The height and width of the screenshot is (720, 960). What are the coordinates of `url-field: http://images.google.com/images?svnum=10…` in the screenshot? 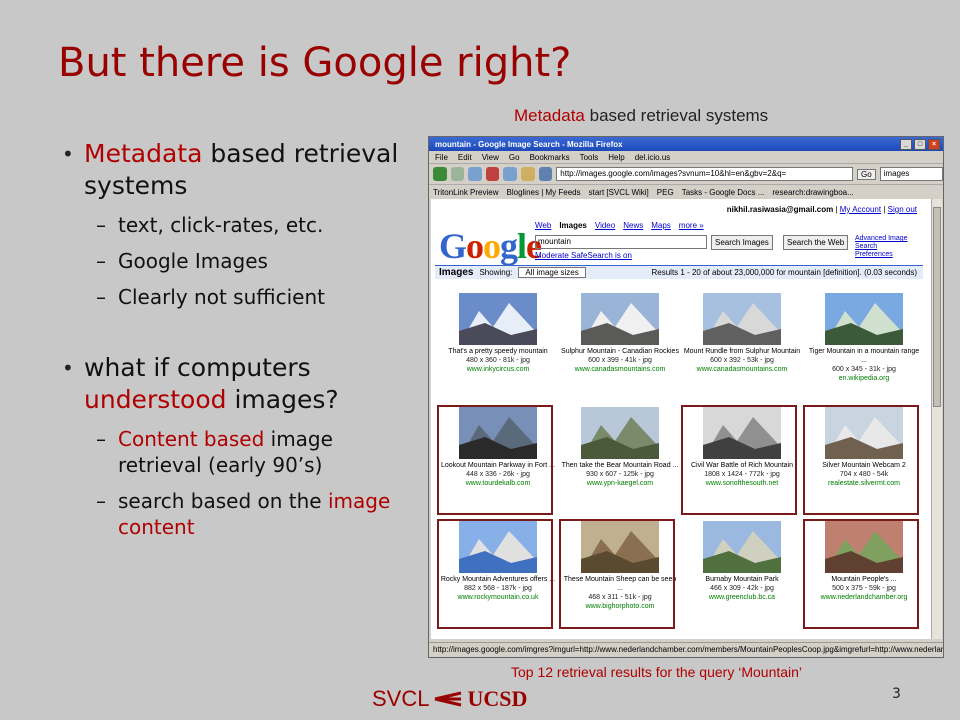 It's located at (704, 174).